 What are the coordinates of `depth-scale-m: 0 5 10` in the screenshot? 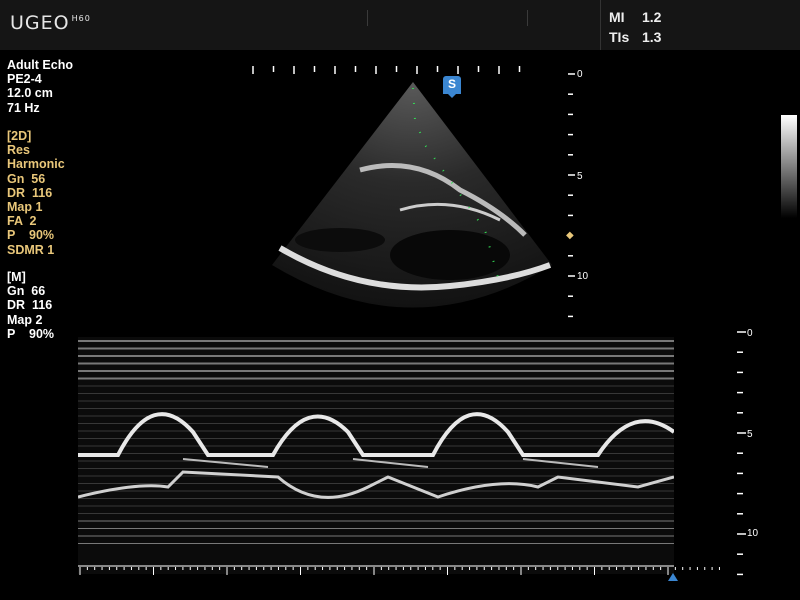 It's located at (748, 452).